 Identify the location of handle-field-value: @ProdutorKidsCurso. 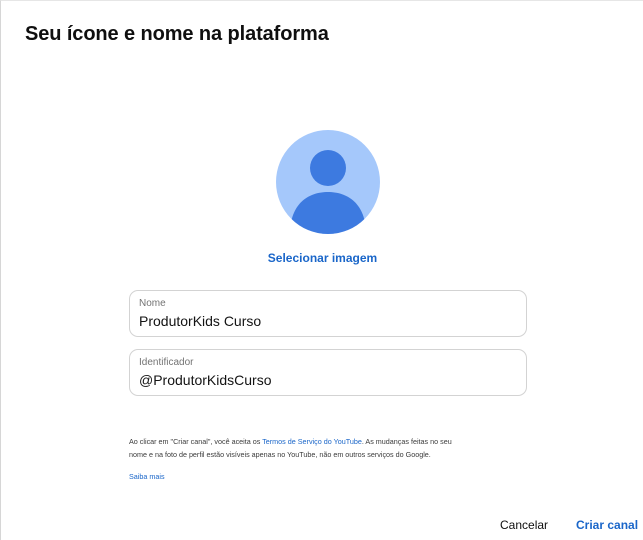
(205, 380).